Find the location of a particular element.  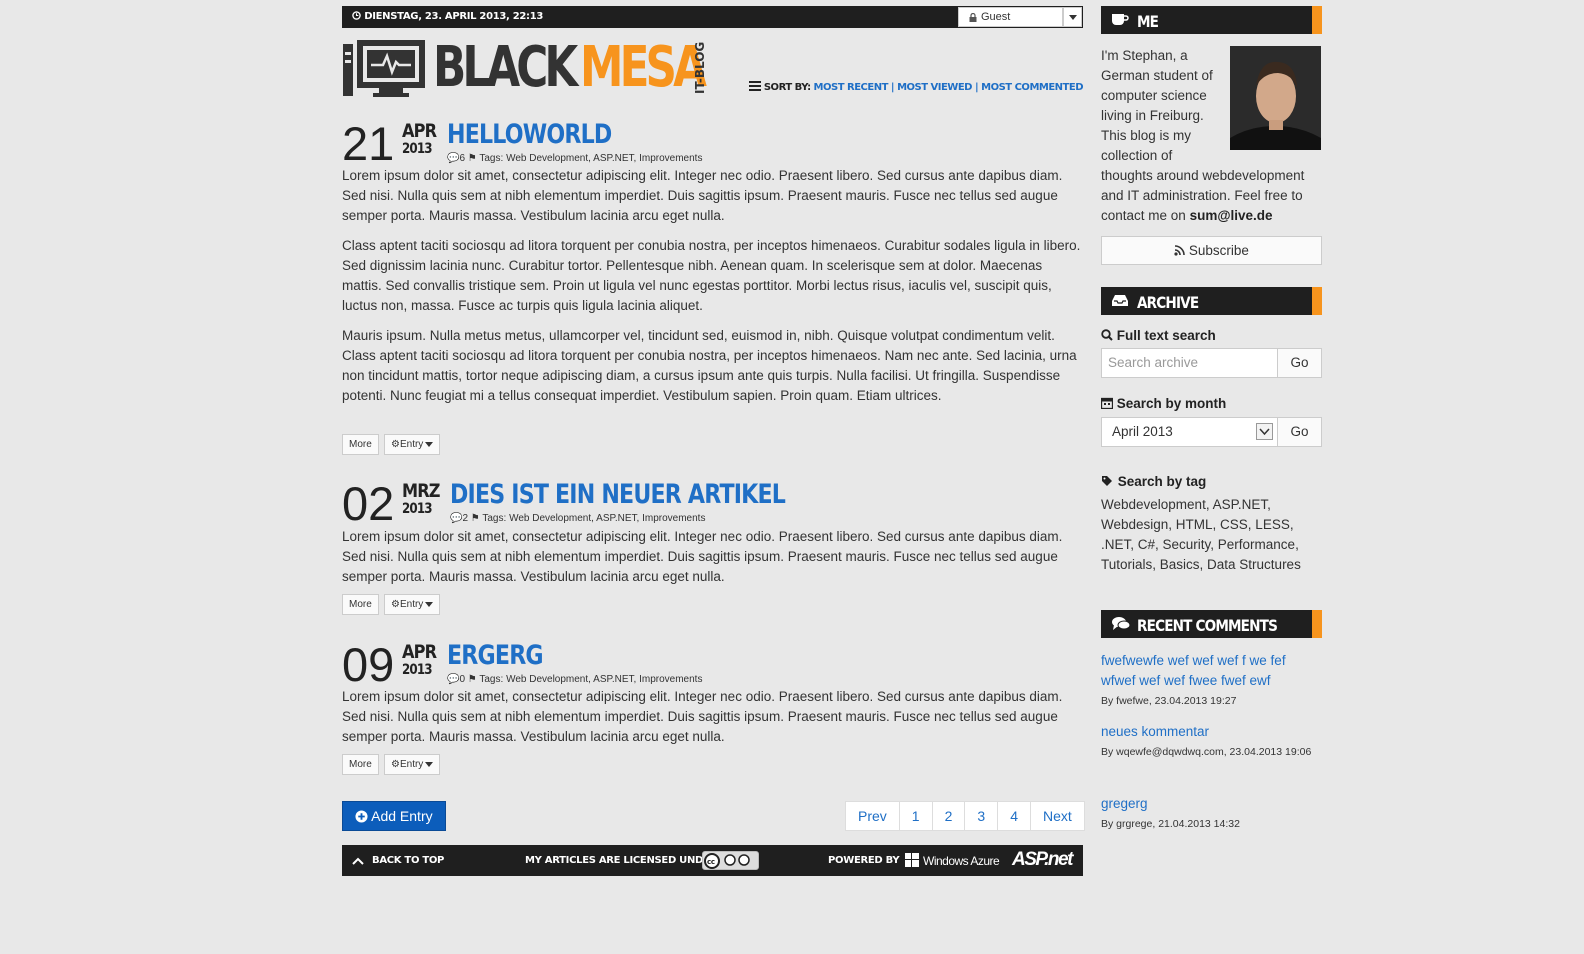

search-placeholder: Search archive is located at coordinates (1153, 362).